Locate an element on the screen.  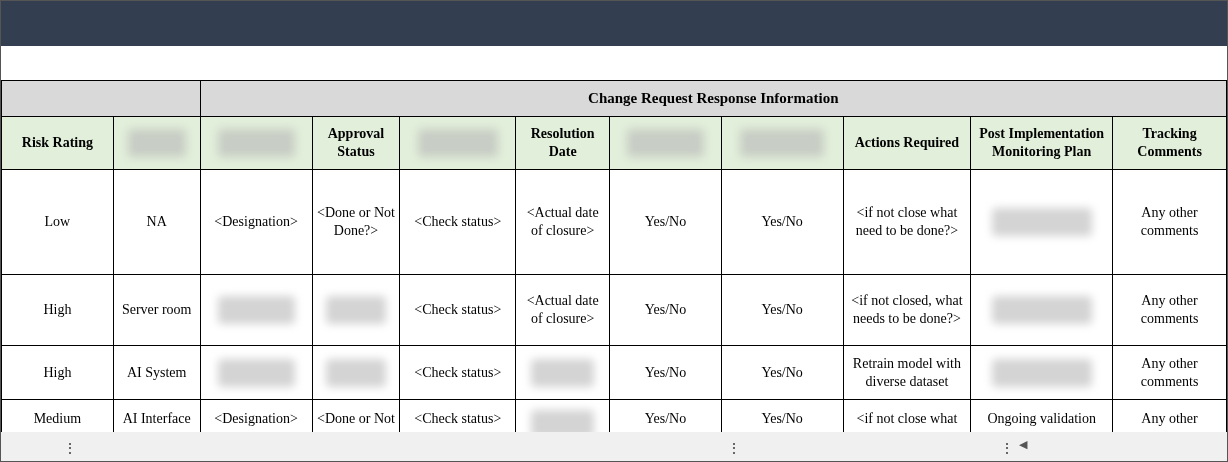
column-header: Resolution Date is located at coordinates (562, 142).